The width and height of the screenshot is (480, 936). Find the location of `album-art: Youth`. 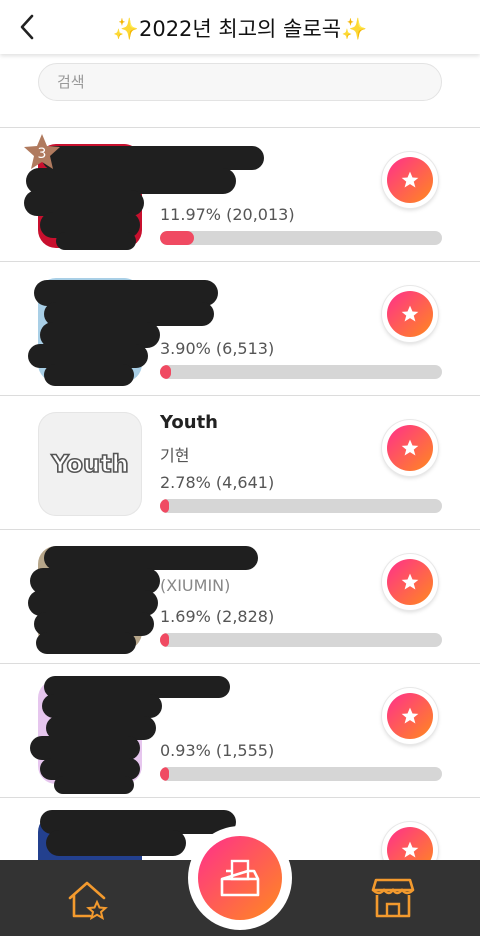

album-art: Youth is located at coordinates (90, 464).